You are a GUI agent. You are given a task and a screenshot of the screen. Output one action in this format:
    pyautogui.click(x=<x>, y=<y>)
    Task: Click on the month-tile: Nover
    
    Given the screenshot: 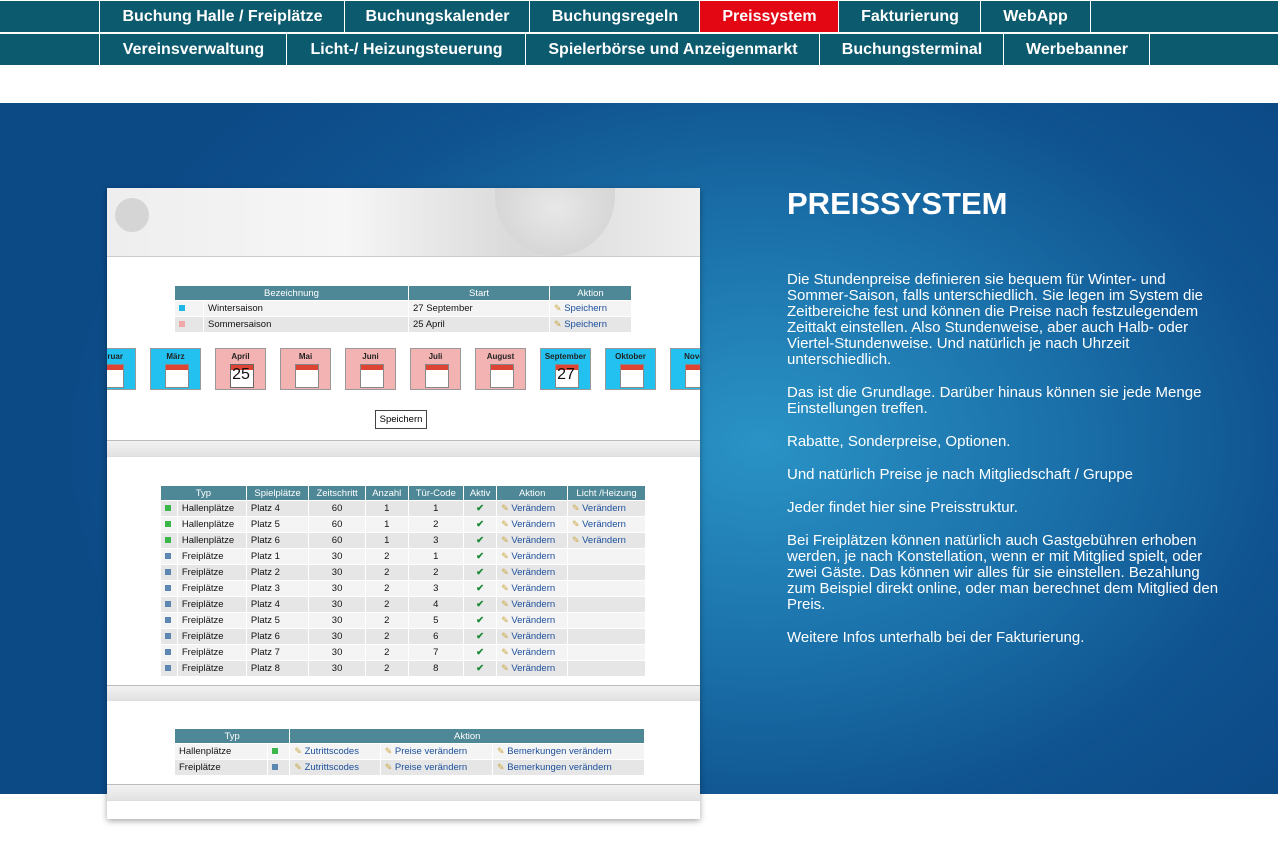 What is the action you would take?
    pyautogui.click(x=685, y=369)
    